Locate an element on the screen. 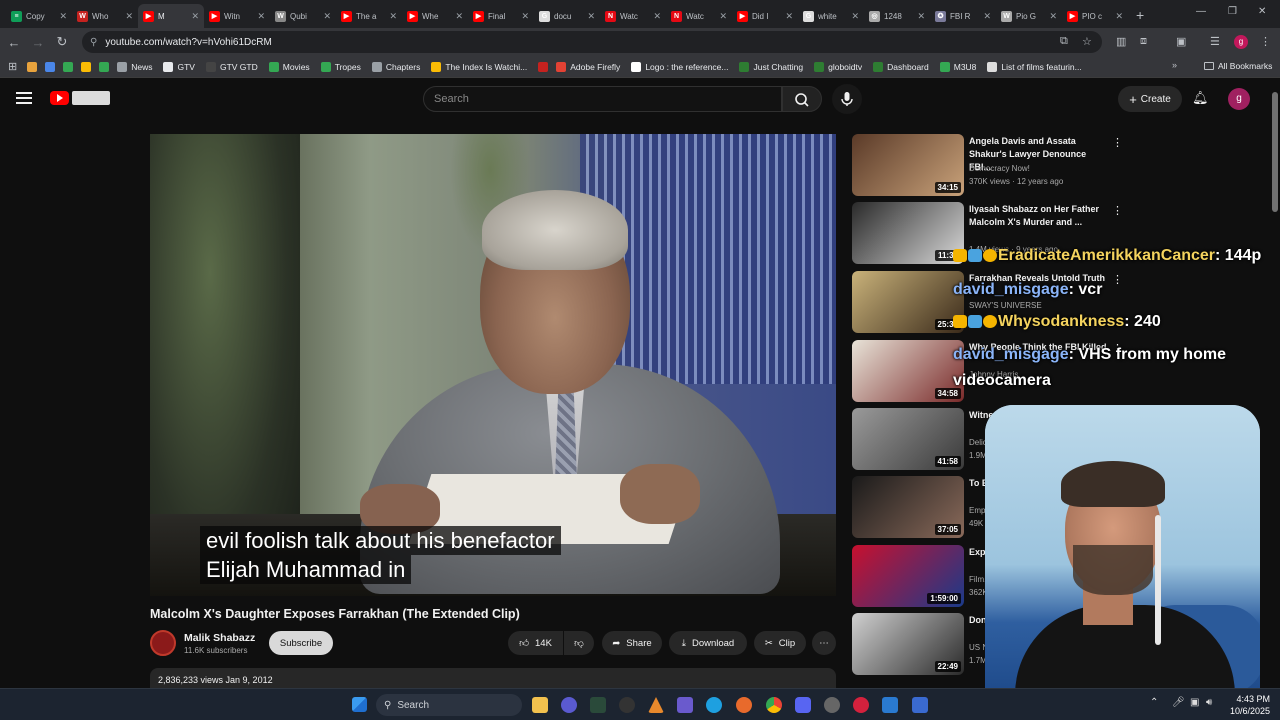 This screenshot has height=720, width=1280. 4k-downloader-icon is located at coordinates (627, 705).